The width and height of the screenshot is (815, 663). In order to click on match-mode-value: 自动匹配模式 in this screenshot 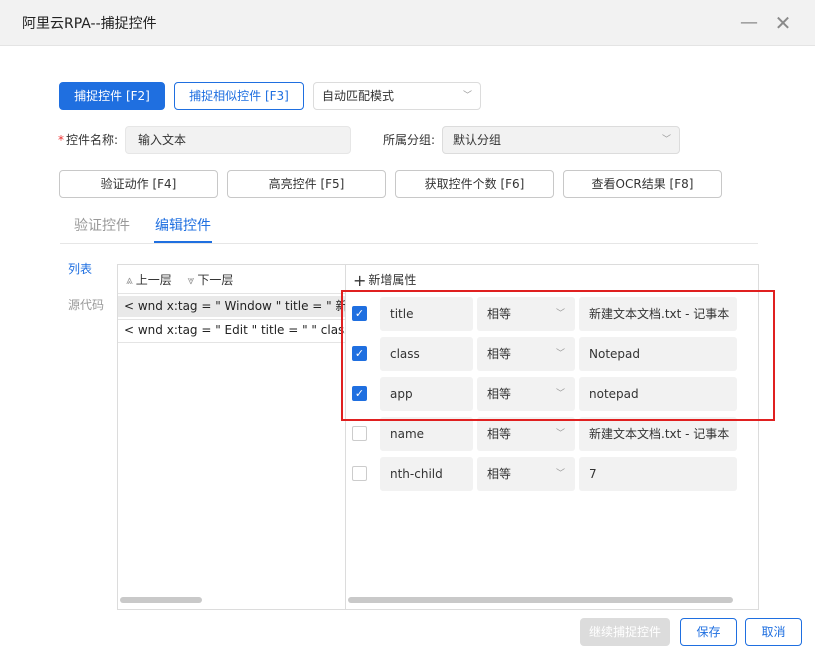, I will do `click(358, 96)`.